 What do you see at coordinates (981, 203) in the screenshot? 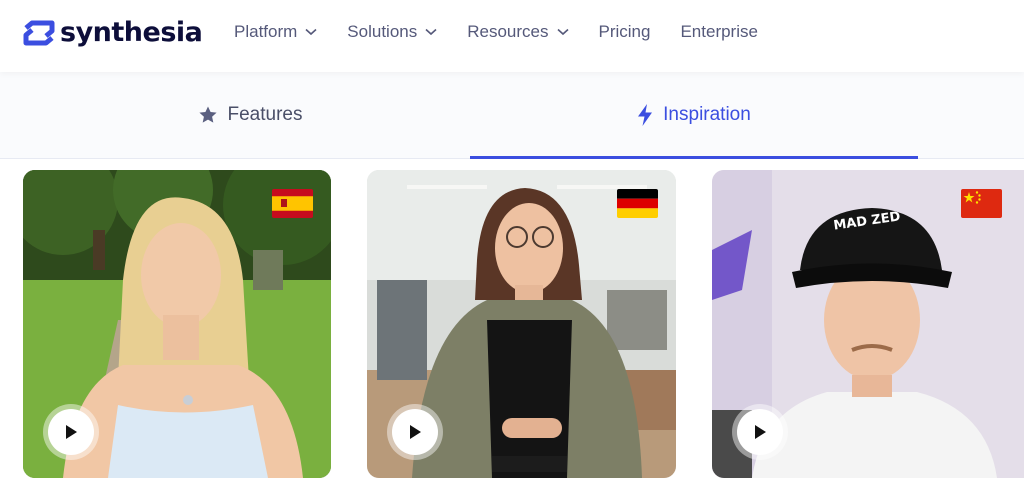
I see `china-flag-icon` at bounding box center [981, 203].